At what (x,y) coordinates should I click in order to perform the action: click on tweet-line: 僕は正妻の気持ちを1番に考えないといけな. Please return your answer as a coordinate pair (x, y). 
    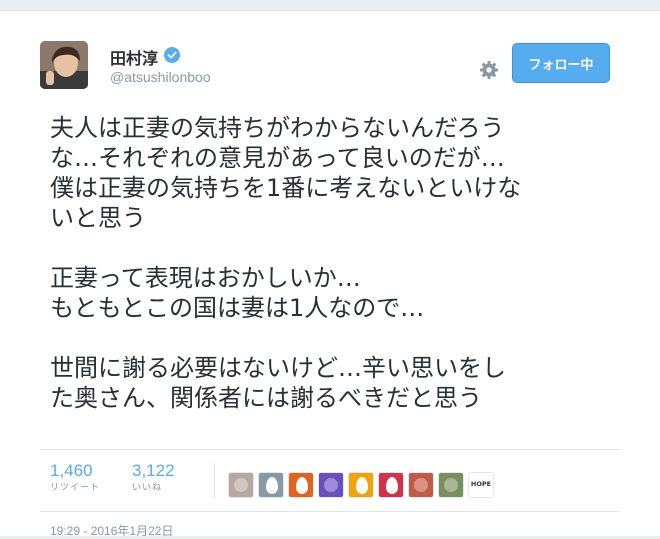
    Looking at the image, I should click on (286, 188).